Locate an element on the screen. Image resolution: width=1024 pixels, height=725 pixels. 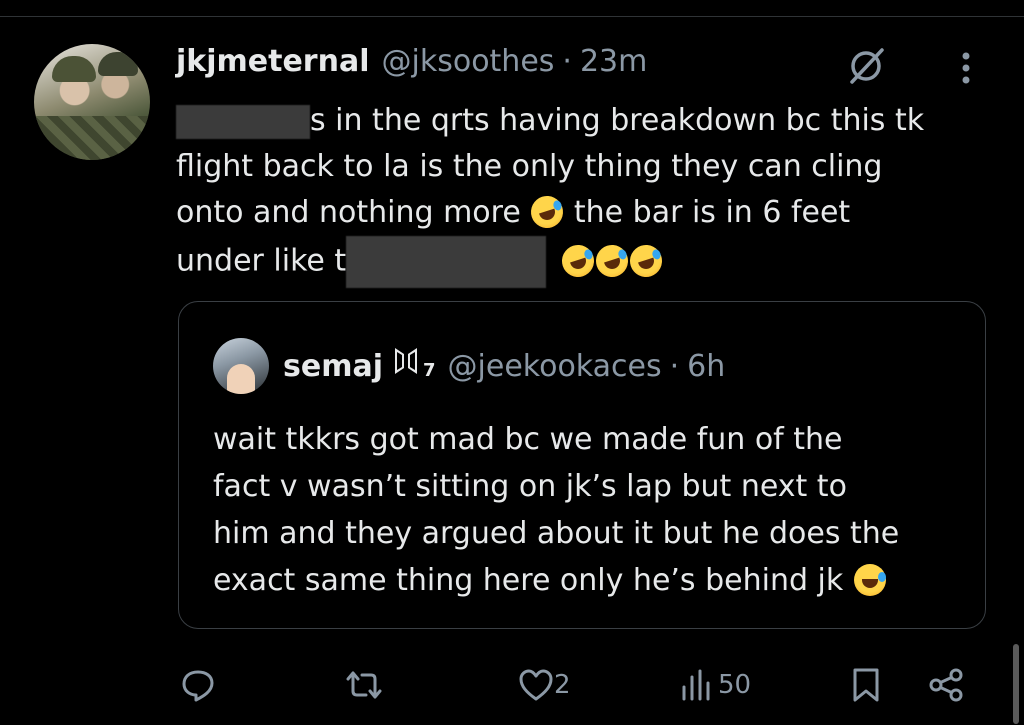
bookmark-icon is located at coordinates (866, 685).